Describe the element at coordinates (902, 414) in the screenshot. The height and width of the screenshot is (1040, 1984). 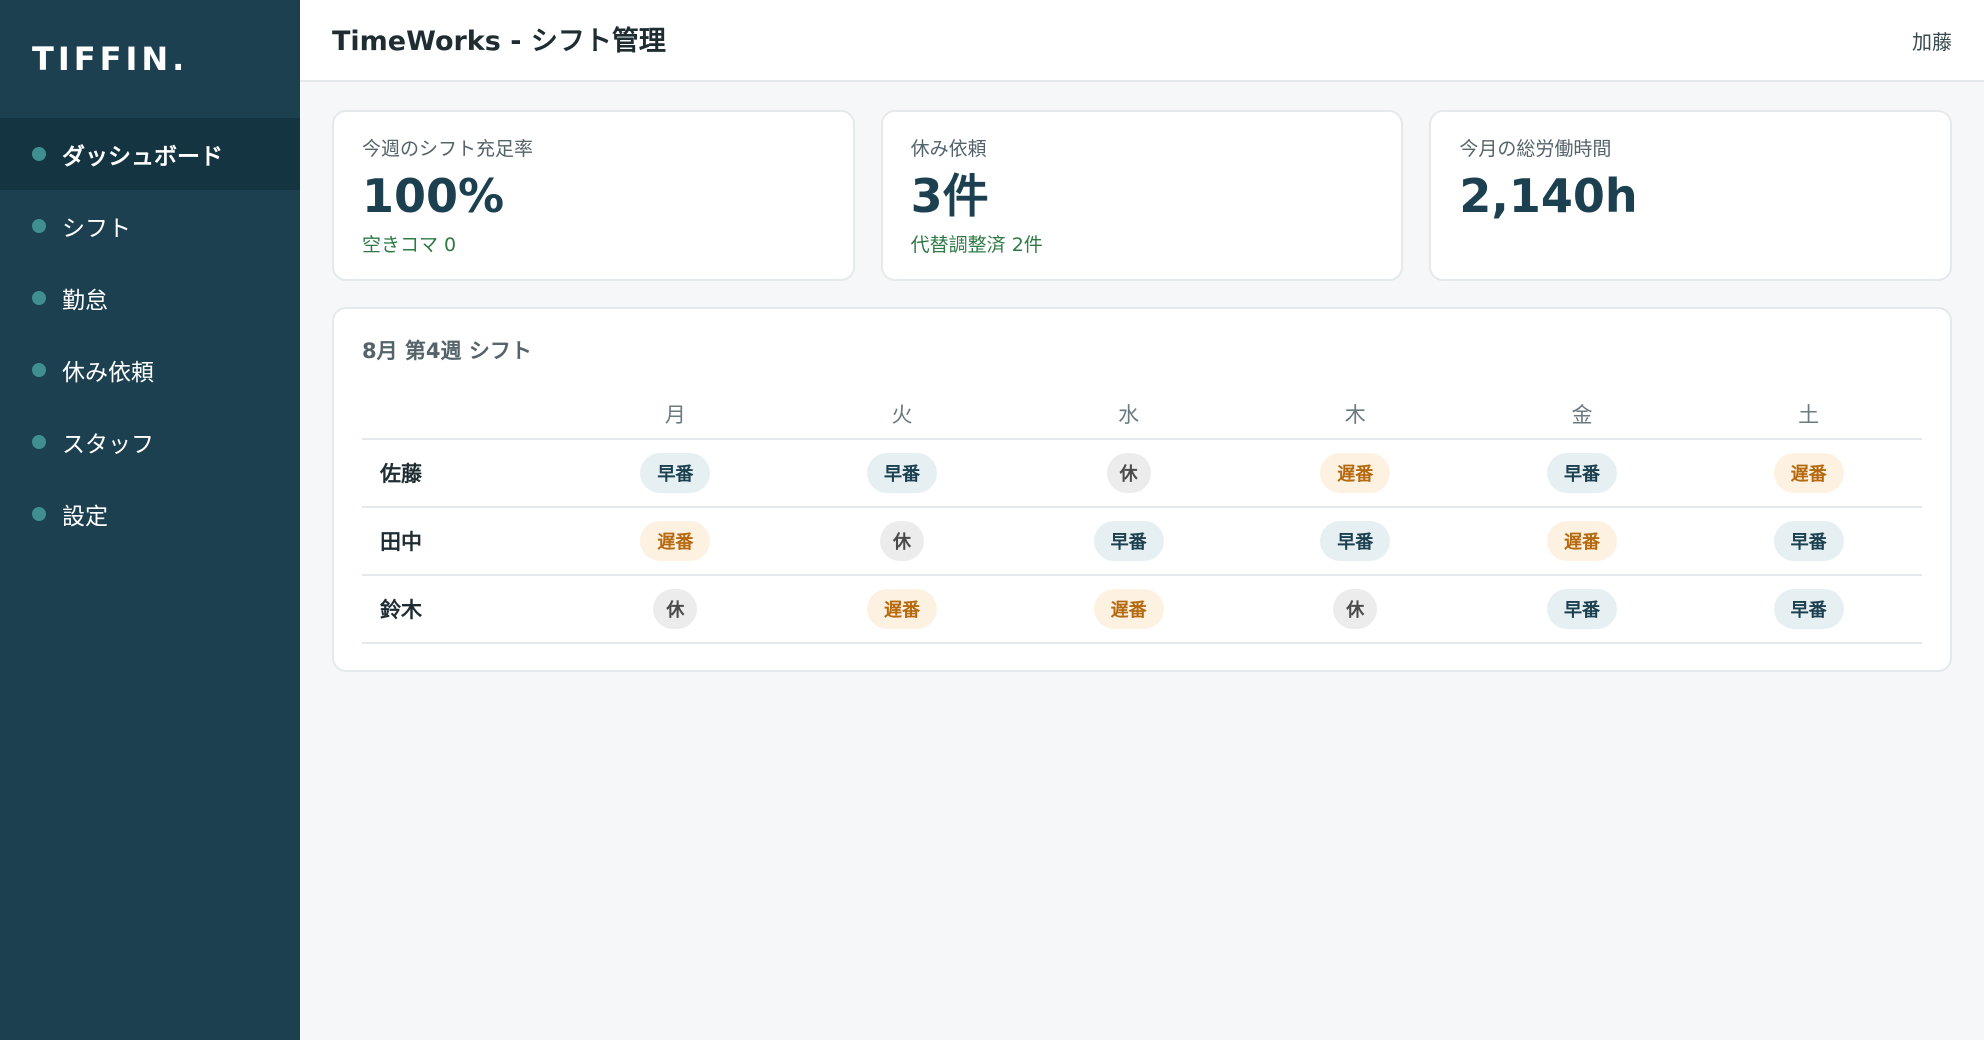
I see `column-header-day: 火` at that location.